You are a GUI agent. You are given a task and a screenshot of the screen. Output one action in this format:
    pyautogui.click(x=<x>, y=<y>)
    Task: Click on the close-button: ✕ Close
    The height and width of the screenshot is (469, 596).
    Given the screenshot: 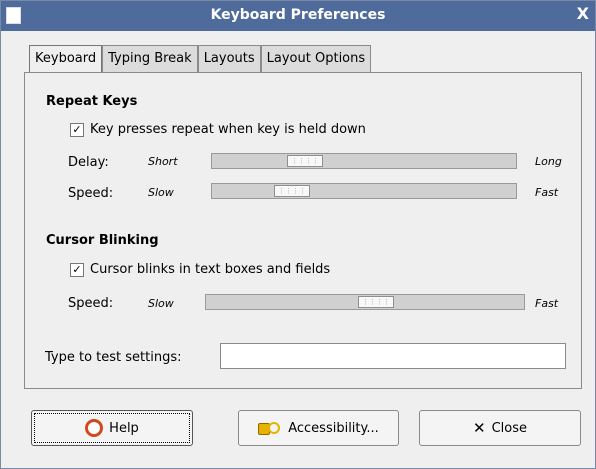 What is the action you would take?
    pyautogui.click(x=500, y=428)
    